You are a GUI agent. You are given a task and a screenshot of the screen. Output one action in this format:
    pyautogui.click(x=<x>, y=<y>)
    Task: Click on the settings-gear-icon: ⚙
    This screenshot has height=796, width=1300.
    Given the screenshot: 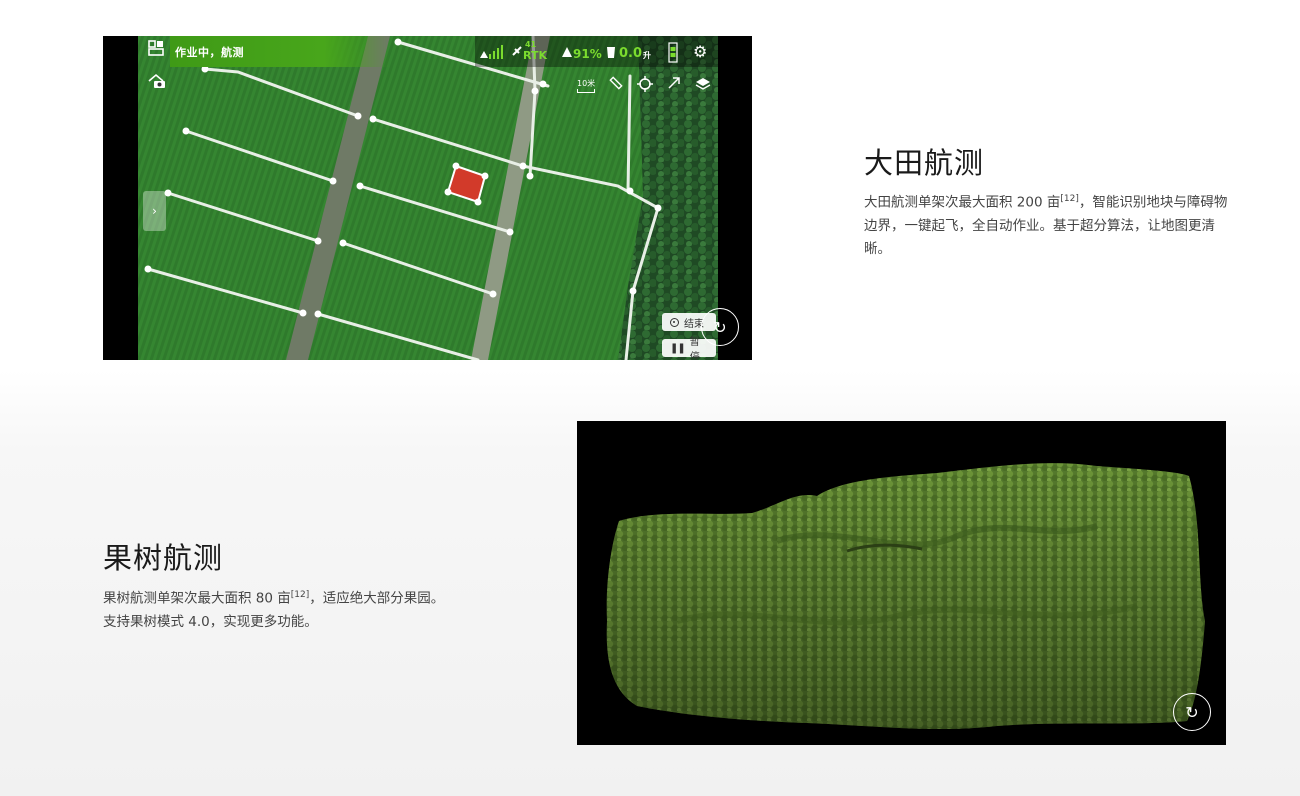 What is the action you would take?
    pyautogui.click(x=700, y=52)
    